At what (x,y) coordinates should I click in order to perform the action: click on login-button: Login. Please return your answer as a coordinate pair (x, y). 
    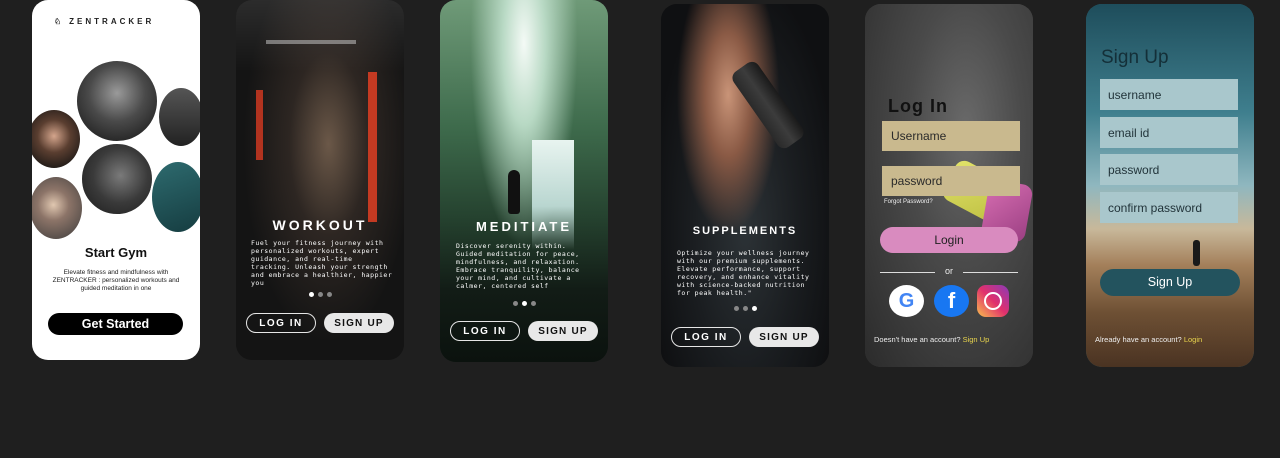
    Looking at the image, I should click on (949, 240).